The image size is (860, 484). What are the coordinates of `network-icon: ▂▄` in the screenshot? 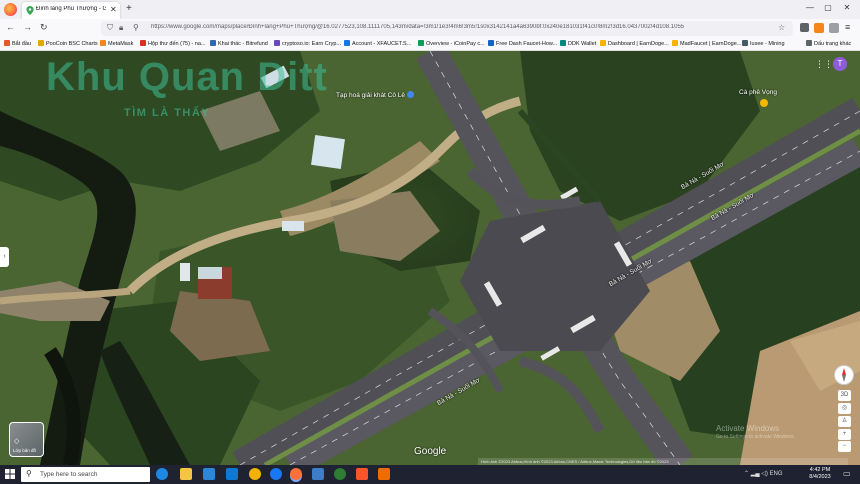 It's located at (755, 474).